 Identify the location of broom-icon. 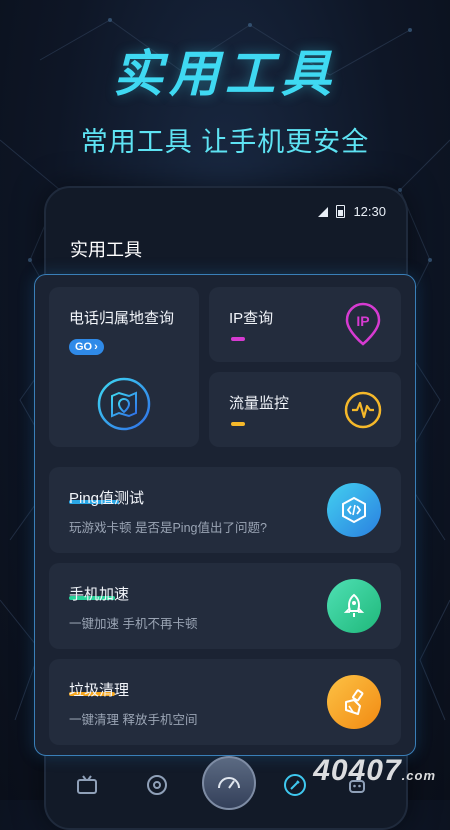
(354, 702).